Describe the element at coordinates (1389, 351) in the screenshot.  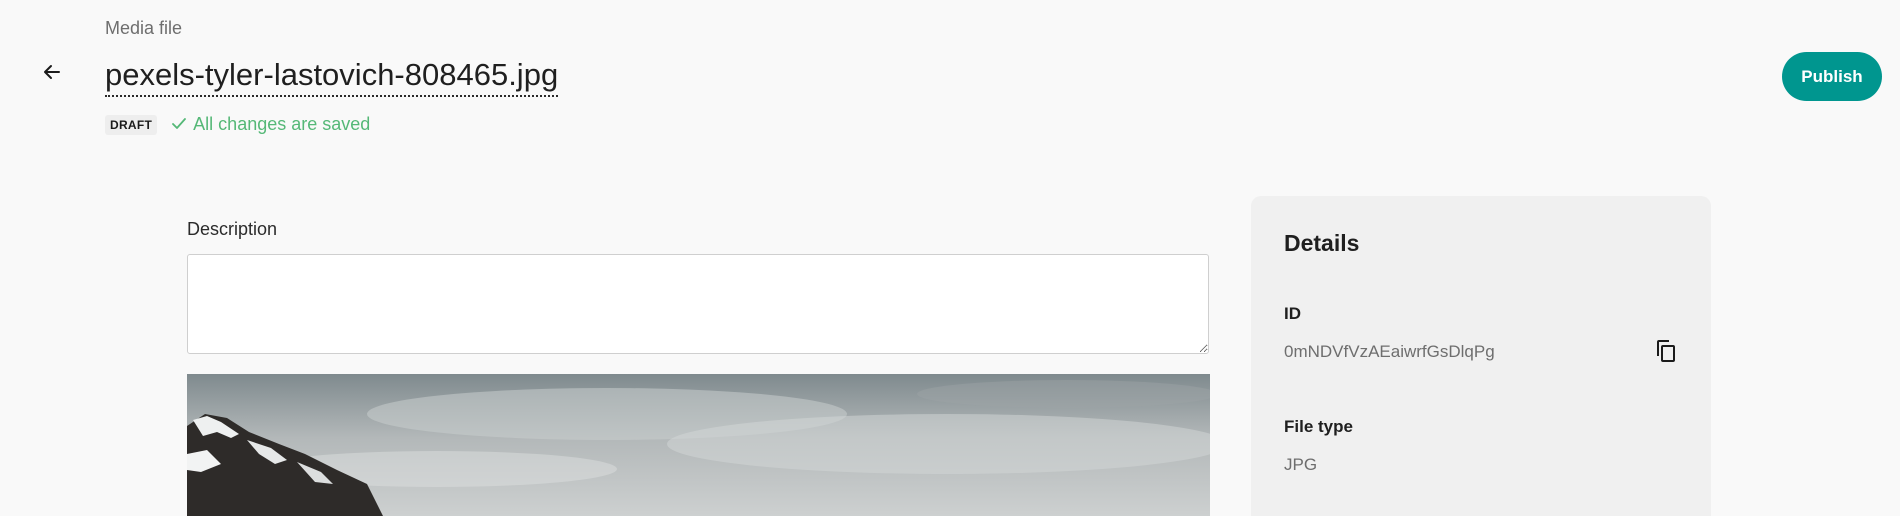
I see `id-value: 0mNDVfVzAEaiwrfGsDlqPg` at that location.